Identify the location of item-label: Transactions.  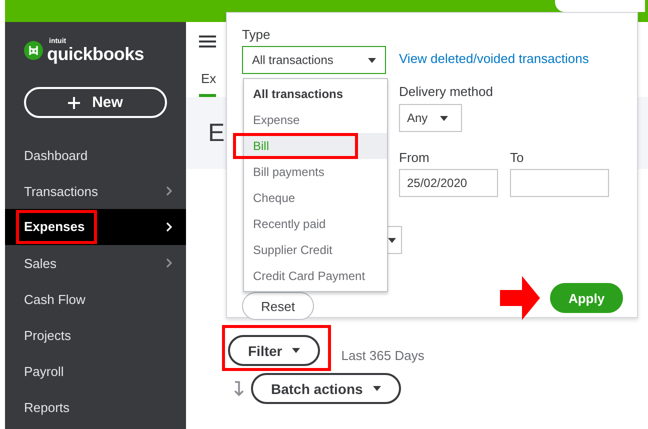
(61, 191).